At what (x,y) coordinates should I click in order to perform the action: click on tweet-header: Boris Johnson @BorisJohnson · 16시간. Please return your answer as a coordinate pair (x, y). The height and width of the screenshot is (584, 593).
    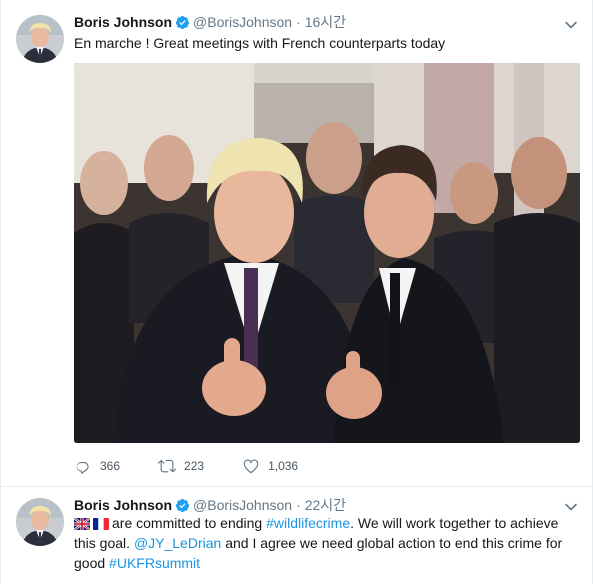
    Looking at the image, I should click on (210, 22).